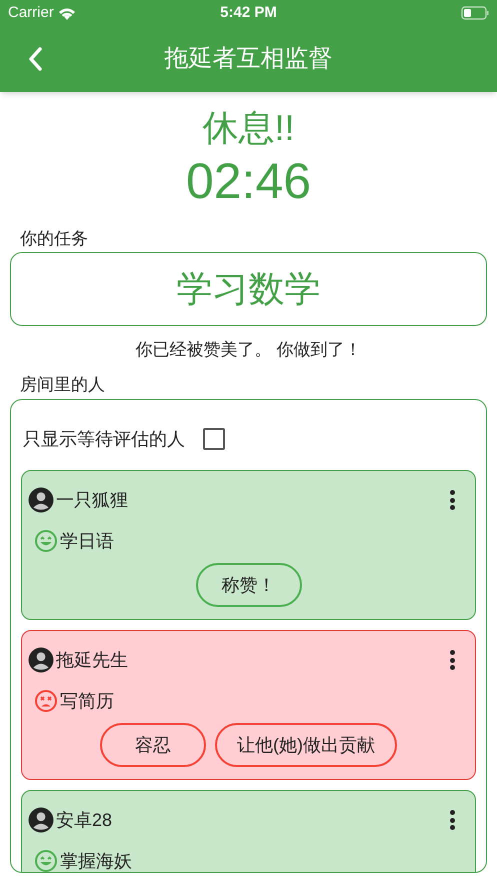  Describe the element at coordinates (153, 745) in the screenshot. I see `action-button: 容忍` at that location.